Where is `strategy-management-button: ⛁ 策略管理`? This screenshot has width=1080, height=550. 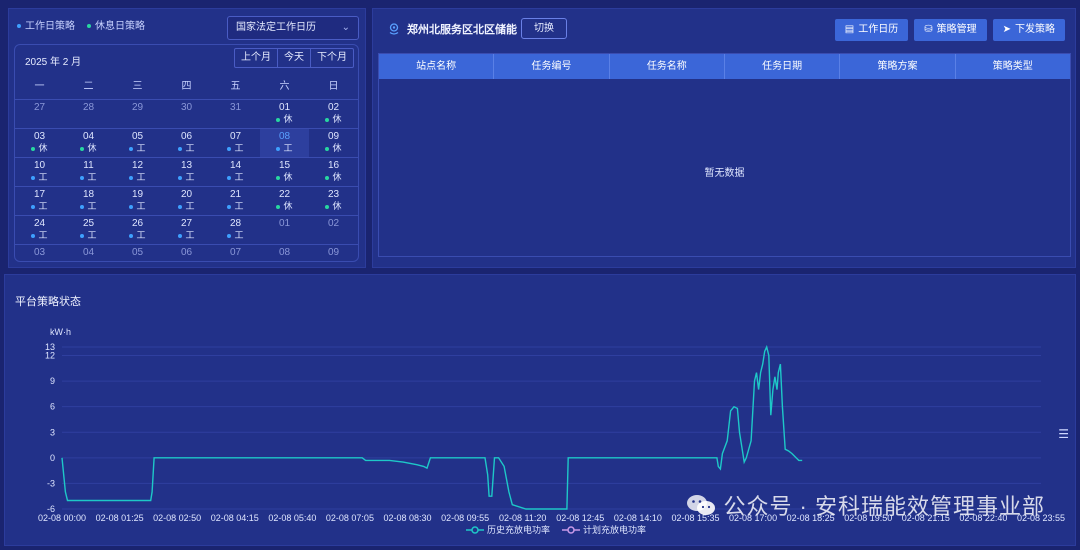 strategy-management-button: ⛁ 策略管理 is located at coordinates (950, 30).